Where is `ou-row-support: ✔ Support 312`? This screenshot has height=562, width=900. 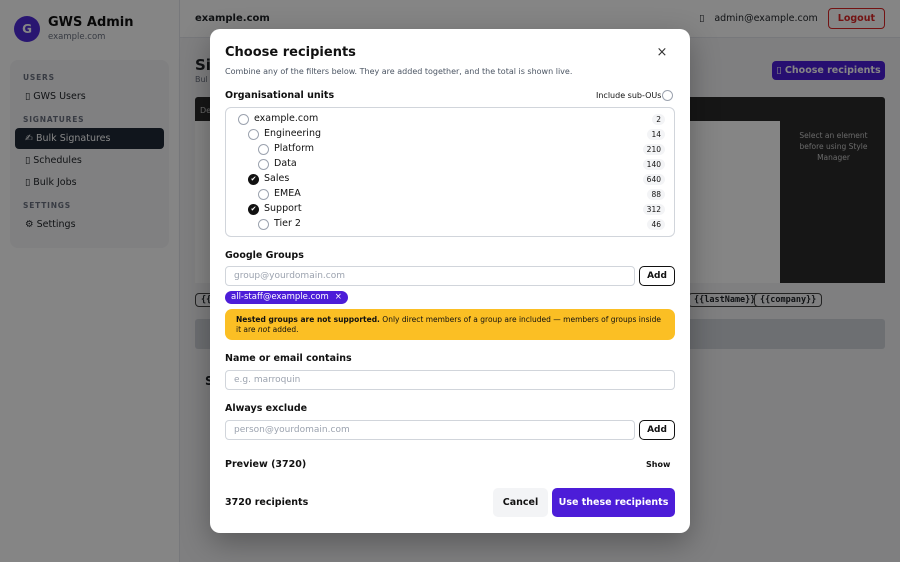
ou-row-support: ✔ Support 312 is located at coordinates (450, 209).